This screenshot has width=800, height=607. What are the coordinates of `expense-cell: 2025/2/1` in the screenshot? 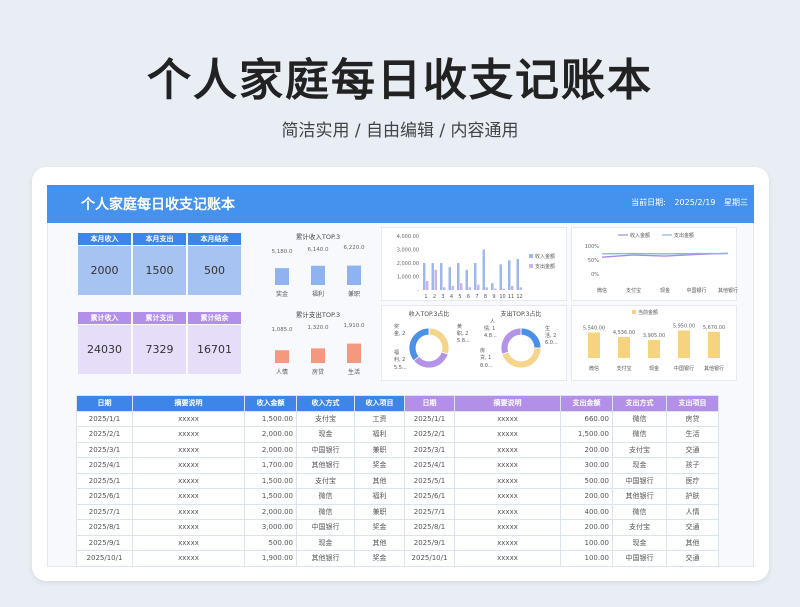 It's located at (429, 434).